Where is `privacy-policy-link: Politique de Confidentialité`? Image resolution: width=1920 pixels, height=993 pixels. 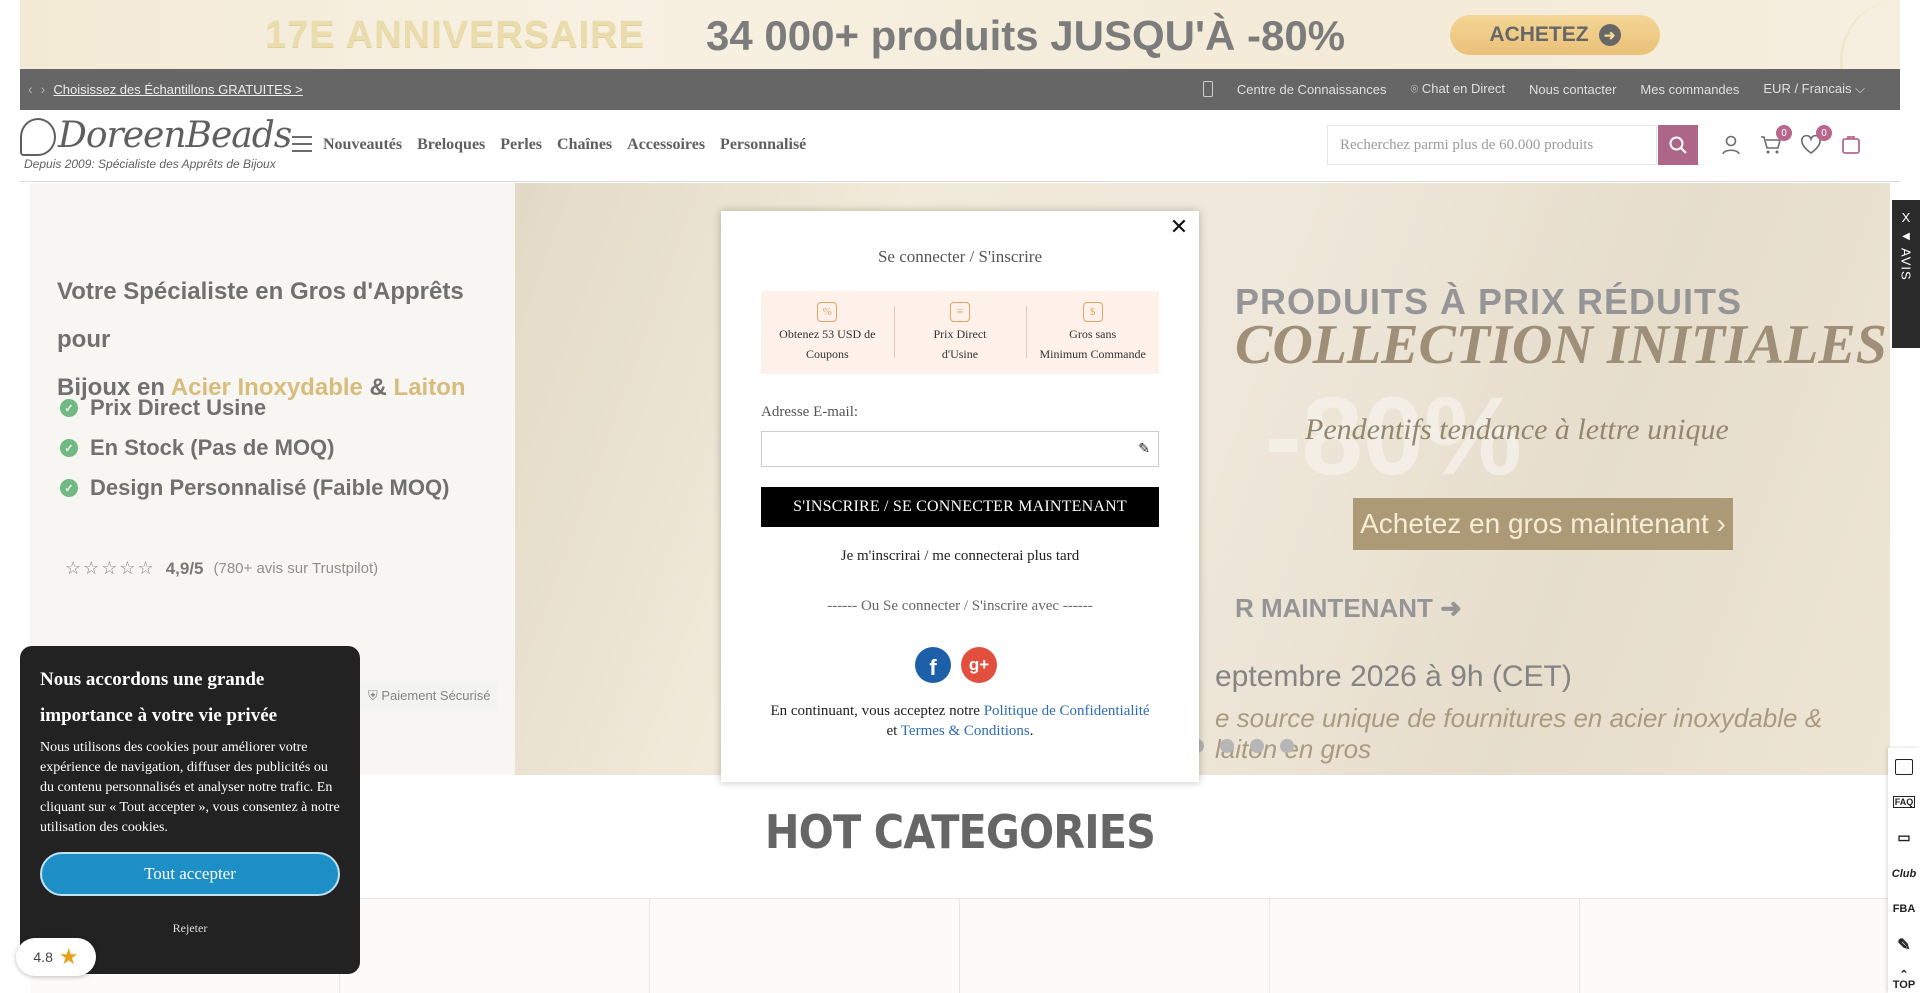 privacy-policy-link: Politique de Confidentialité is located at coordinates (1067, 711).